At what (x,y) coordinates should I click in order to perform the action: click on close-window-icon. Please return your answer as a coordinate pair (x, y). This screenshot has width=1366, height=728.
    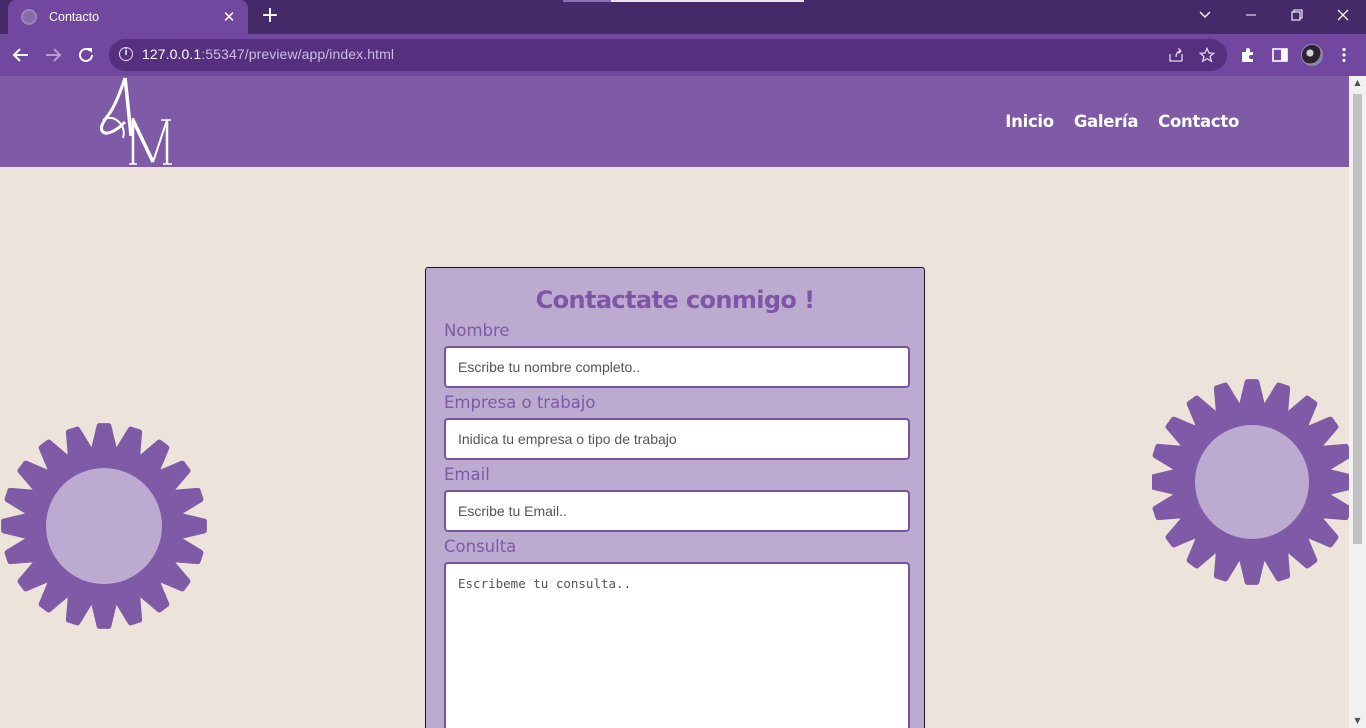
    Looking at the image, I should click on (1343, 15).